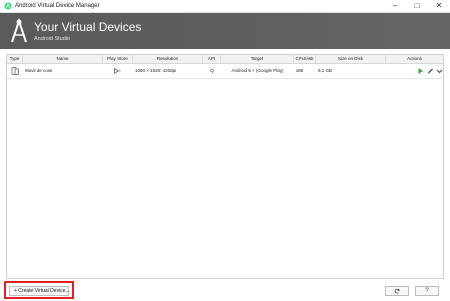 Image resolution: width=450 pixels, height=301 pixels. Describe the element at coordinates (8, 6) in the screenshot. I see `android-studio-icon` at that location.